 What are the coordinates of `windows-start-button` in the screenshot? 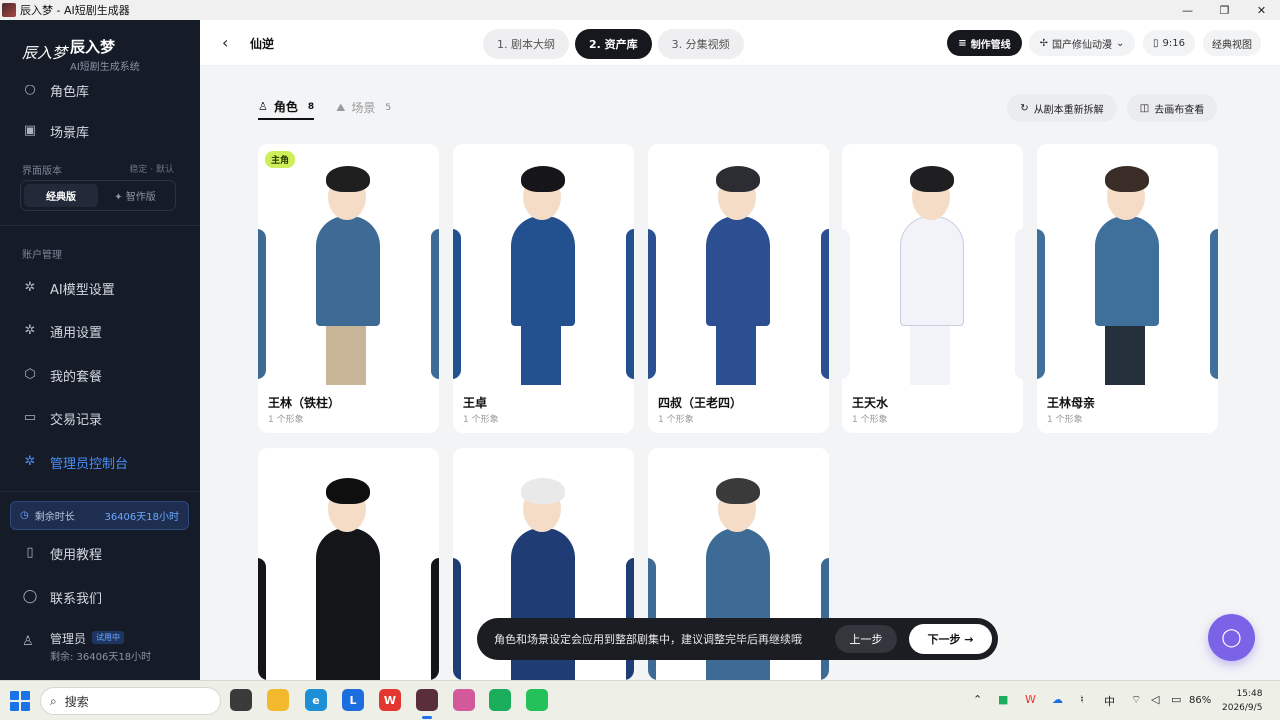 It's located at (20, 701).